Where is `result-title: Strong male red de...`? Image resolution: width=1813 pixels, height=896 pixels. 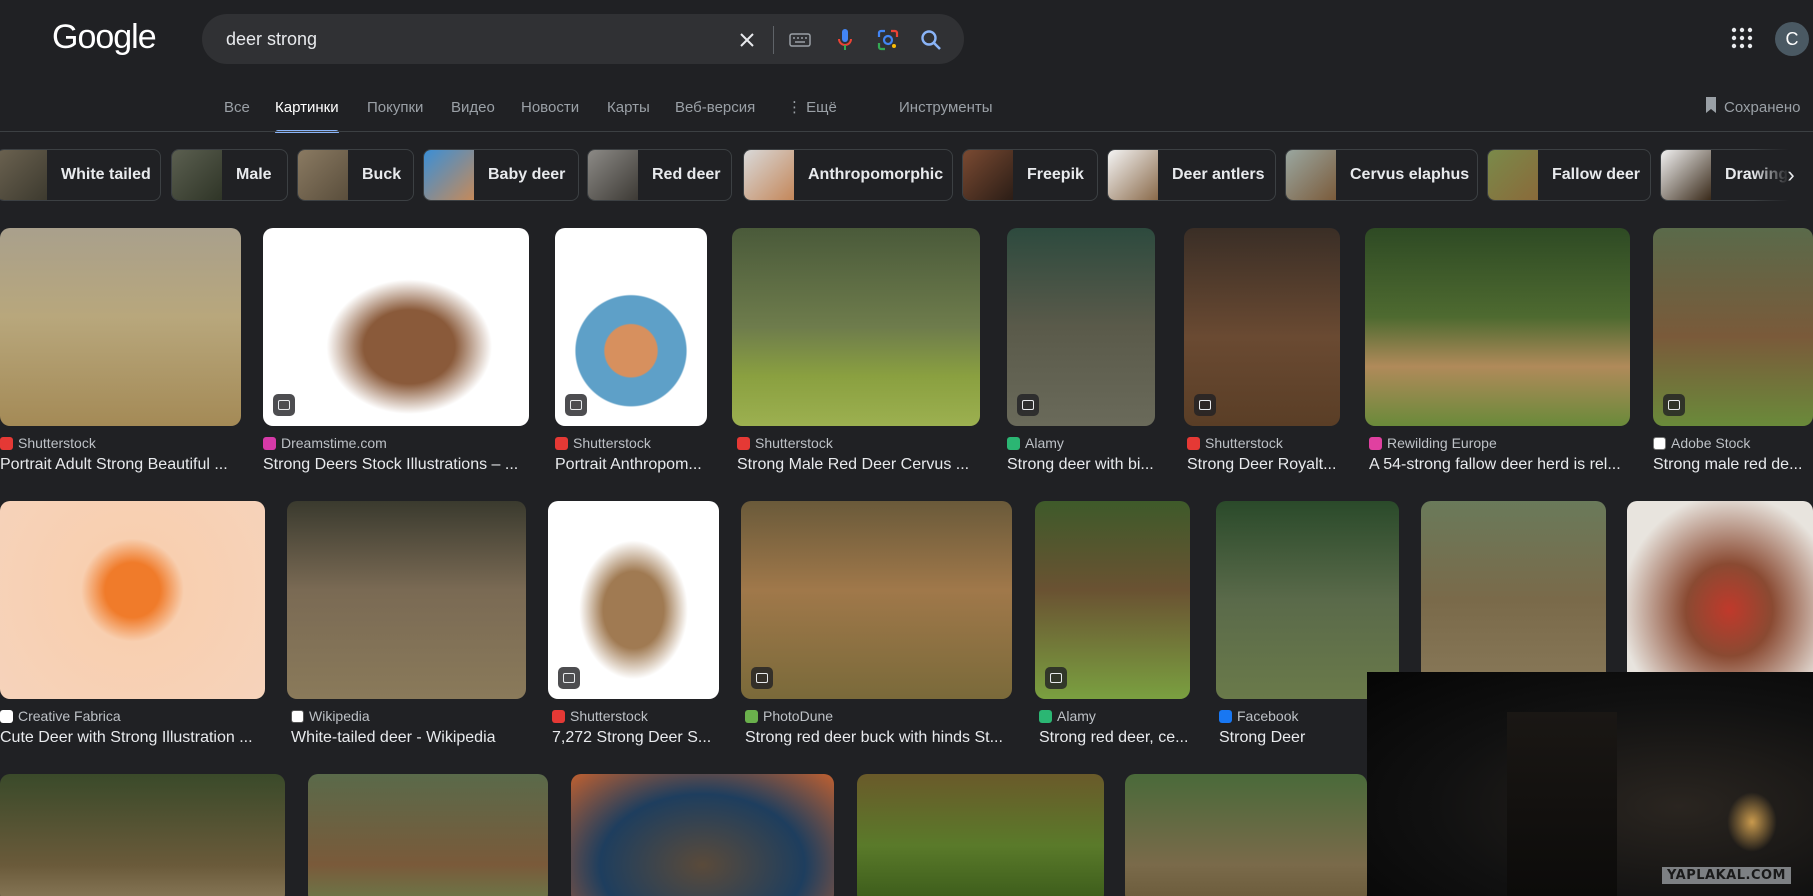 result-title: Strong male red de... is located at coordinates (1733, 465).